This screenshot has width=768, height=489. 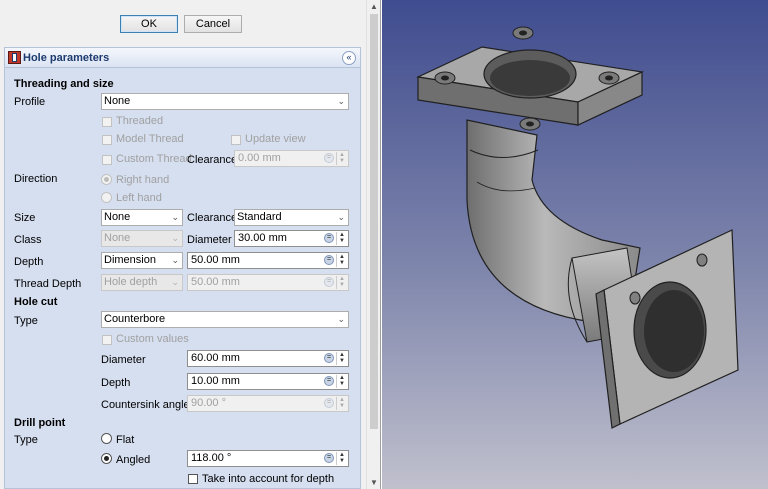 I want to click on section-drill-point: Drill point, so click(x=40, y=423).